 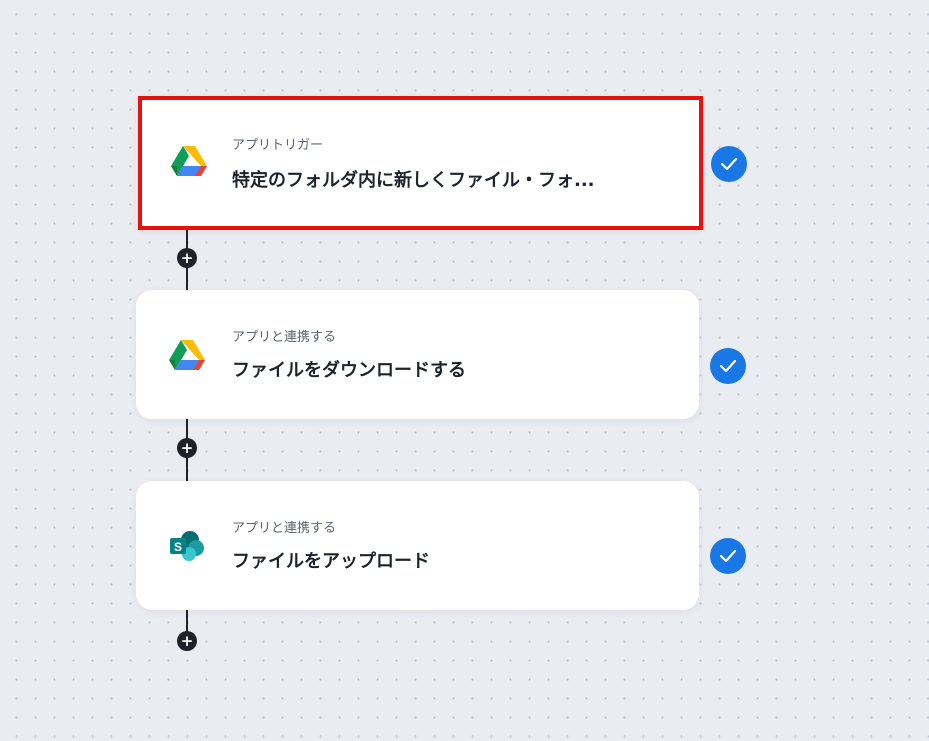 I want to click on sharepoint-icon: S, so click(x=187, y=546).